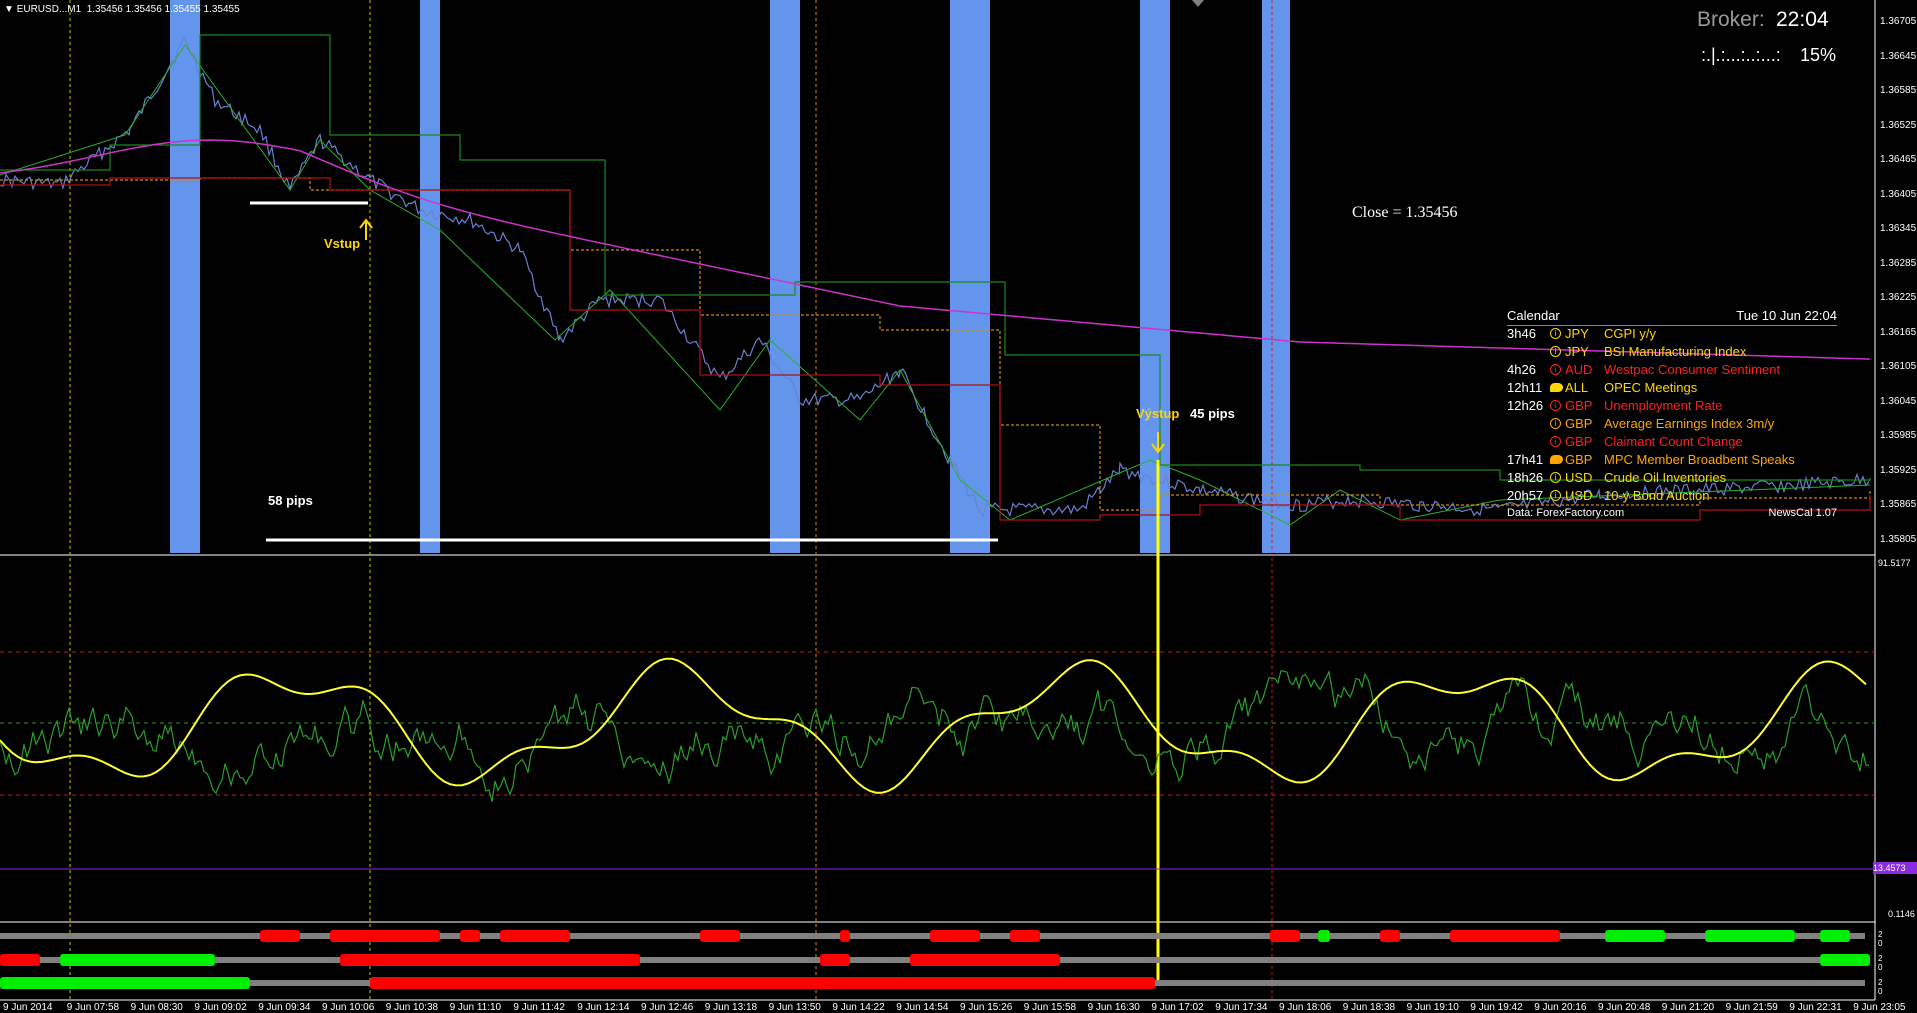 The height and width of the screenshot is (1013, 1917). What do you see at coordinates (220, 1007) in the screenshot?
I see `time-tick-label: 9 Jun 09:02` at bounding box center [220, 1007].